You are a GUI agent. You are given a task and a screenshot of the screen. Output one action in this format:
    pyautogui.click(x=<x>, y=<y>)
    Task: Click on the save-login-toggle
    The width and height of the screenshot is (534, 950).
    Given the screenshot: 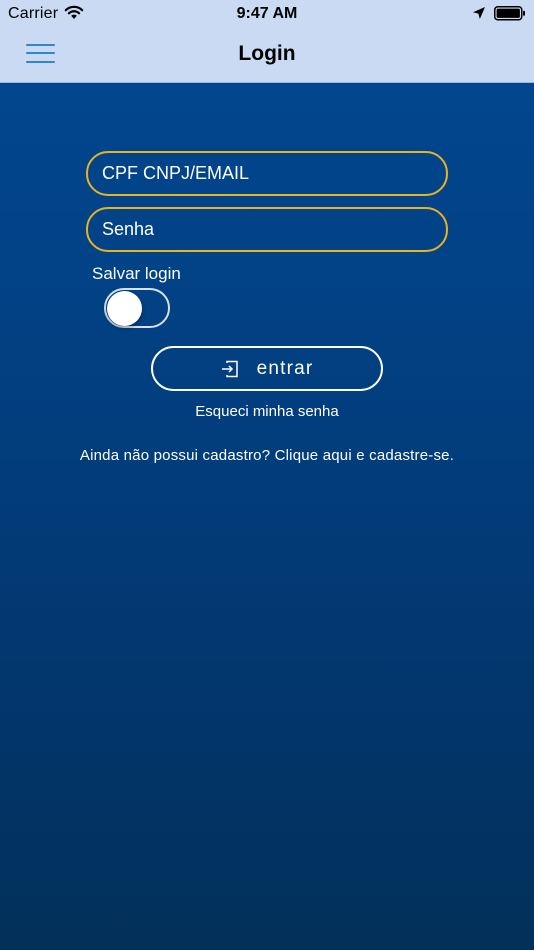 What is the action you would take?
    pyautogui.click(x=137, y=308)
    